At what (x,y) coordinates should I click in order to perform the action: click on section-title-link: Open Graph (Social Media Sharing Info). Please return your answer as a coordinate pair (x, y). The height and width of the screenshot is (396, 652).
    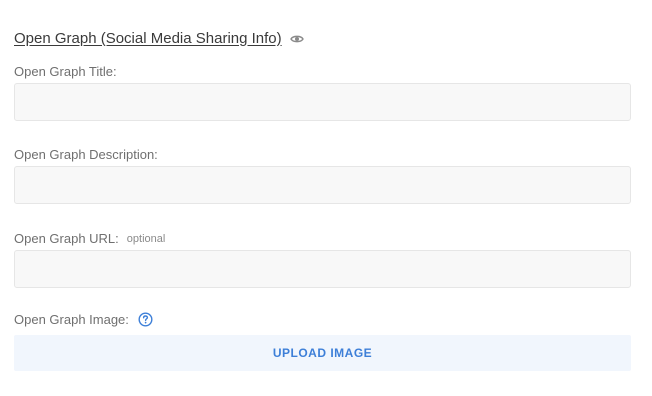
    Looking at the image, I should click on (148, 38).